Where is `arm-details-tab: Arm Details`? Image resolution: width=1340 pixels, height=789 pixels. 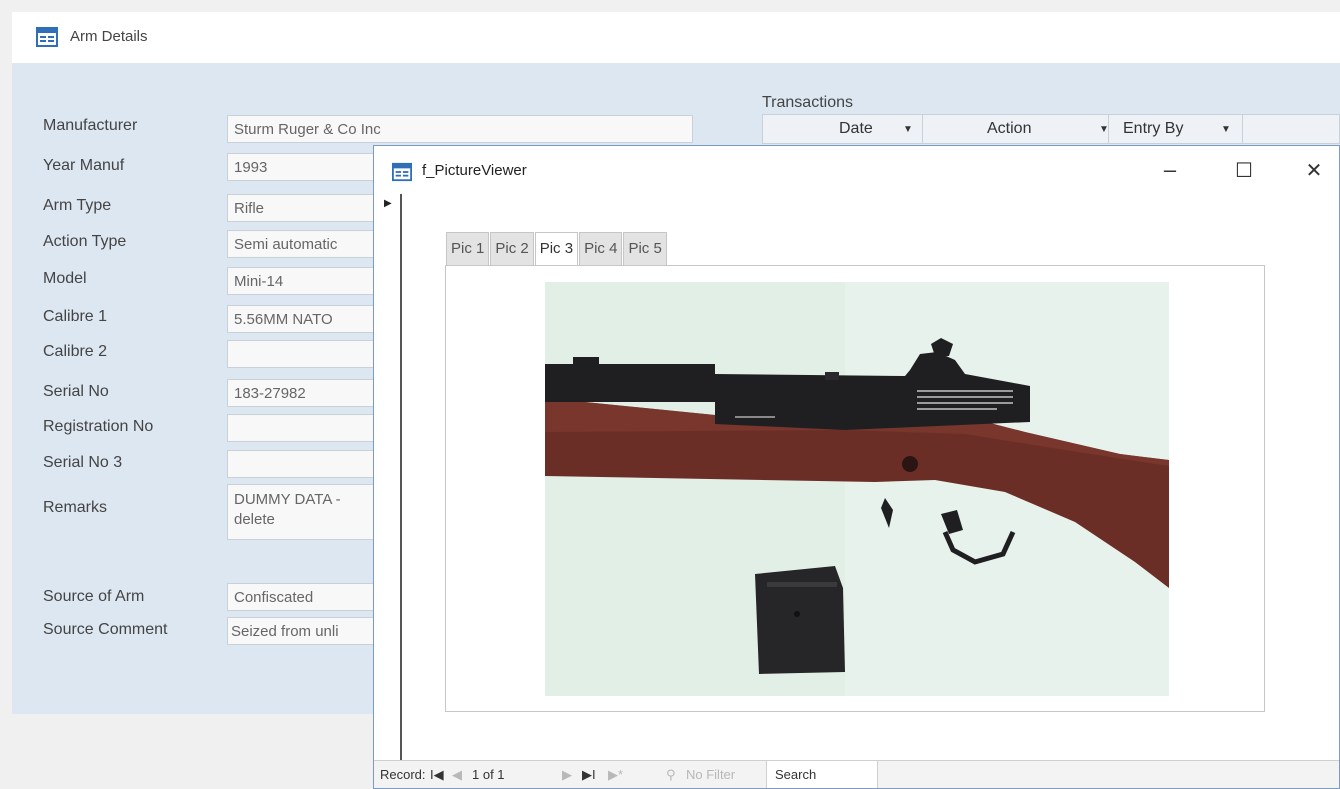 arm-details-tab: Arm Details is located at coordinates (676, 38).